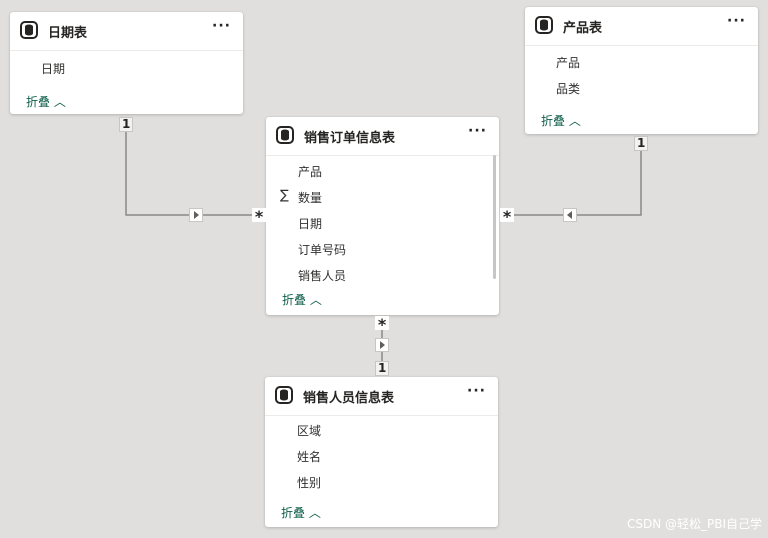  What do you see at coordinates (577, 181) in the screenshot?
I see `relationship-line-product-orders` at bounding box center [577, 181].